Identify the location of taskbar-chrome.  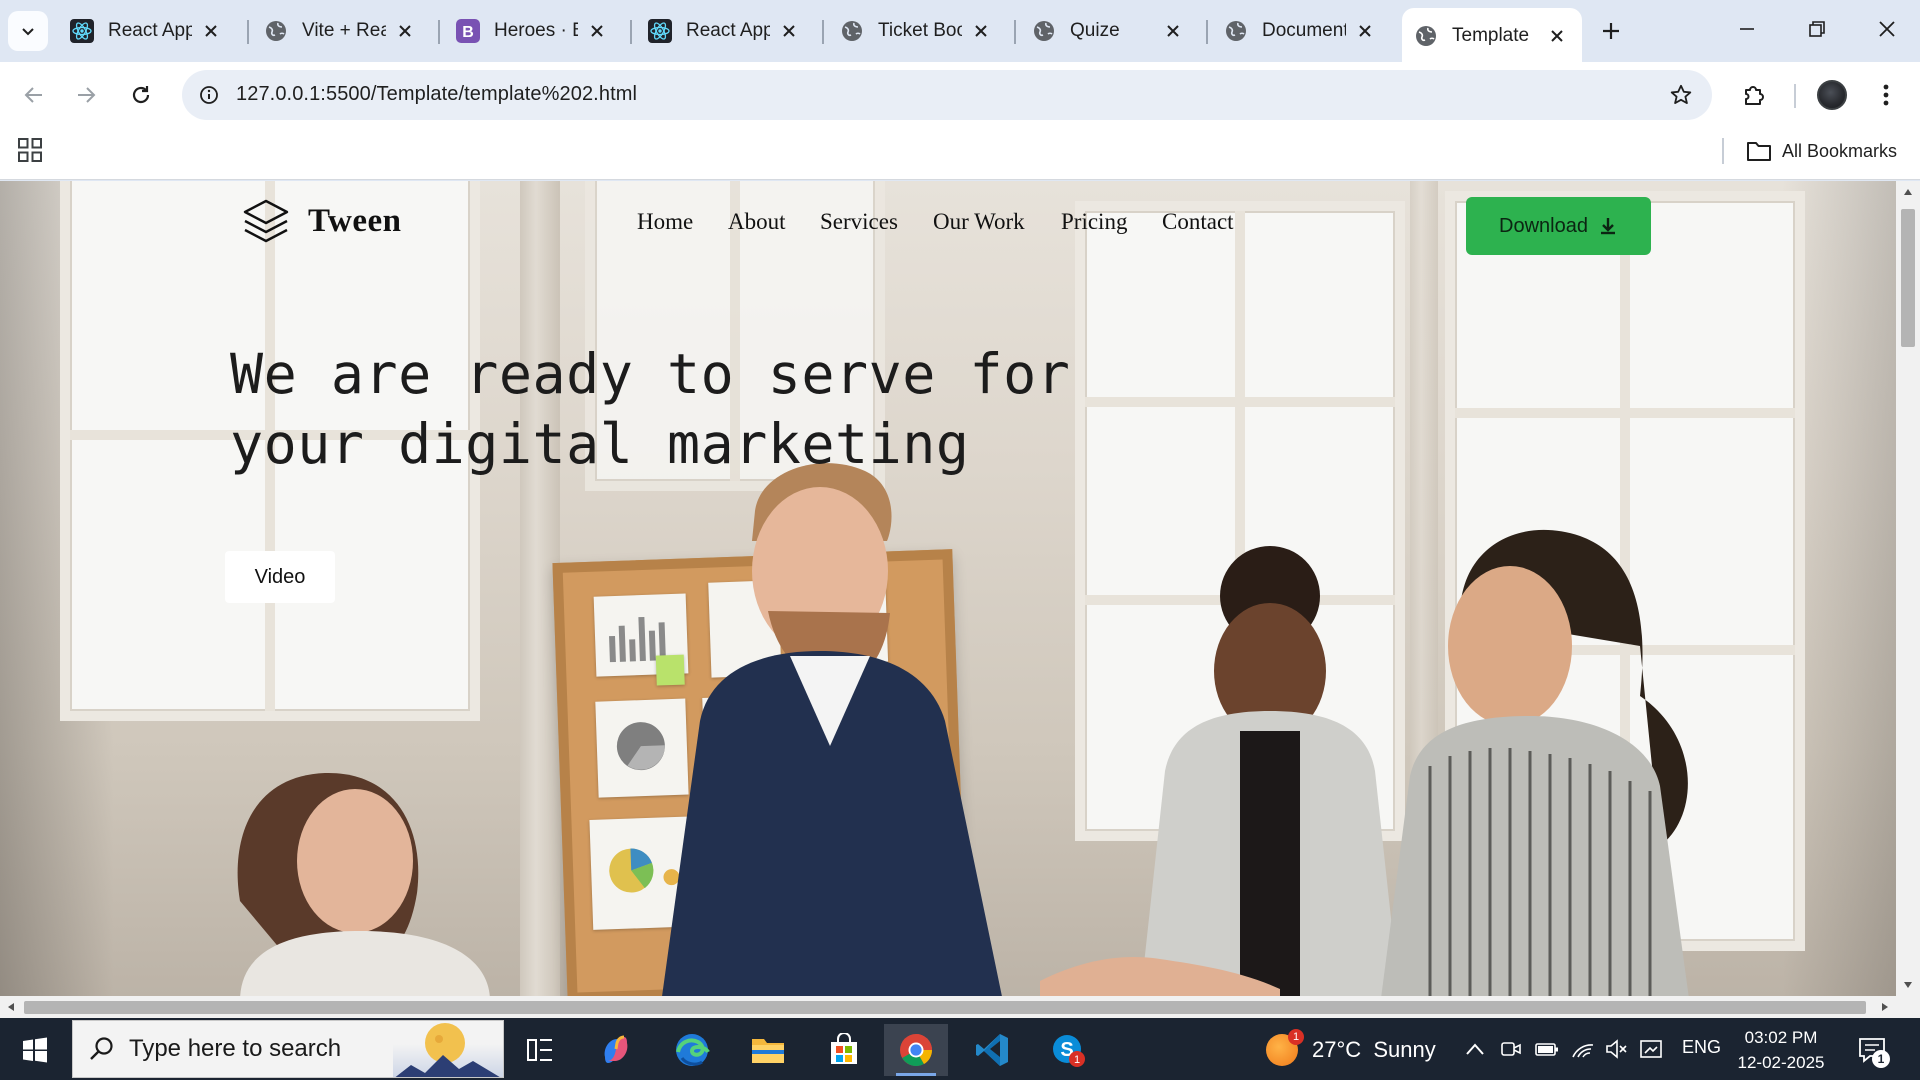
(916, 1050).